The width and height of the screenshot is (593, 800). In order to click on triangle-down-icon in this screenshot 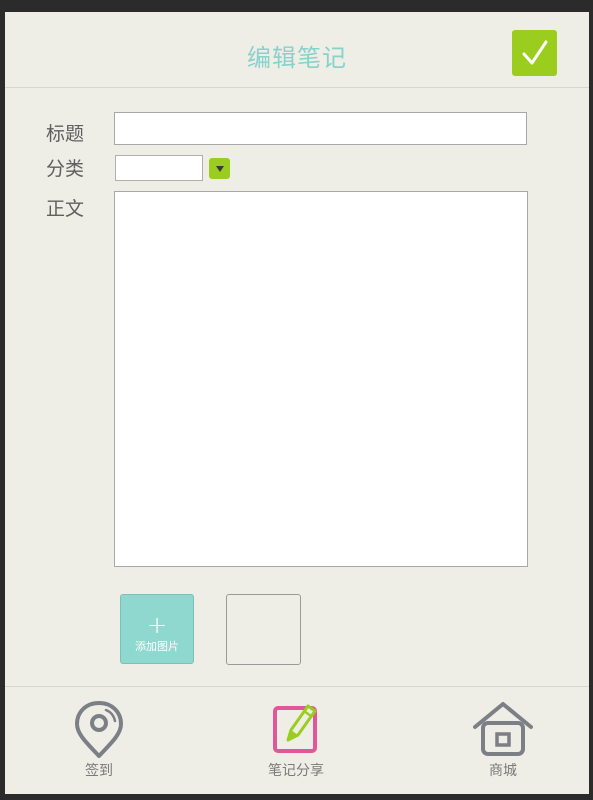, I will do `click(219, 168)`.